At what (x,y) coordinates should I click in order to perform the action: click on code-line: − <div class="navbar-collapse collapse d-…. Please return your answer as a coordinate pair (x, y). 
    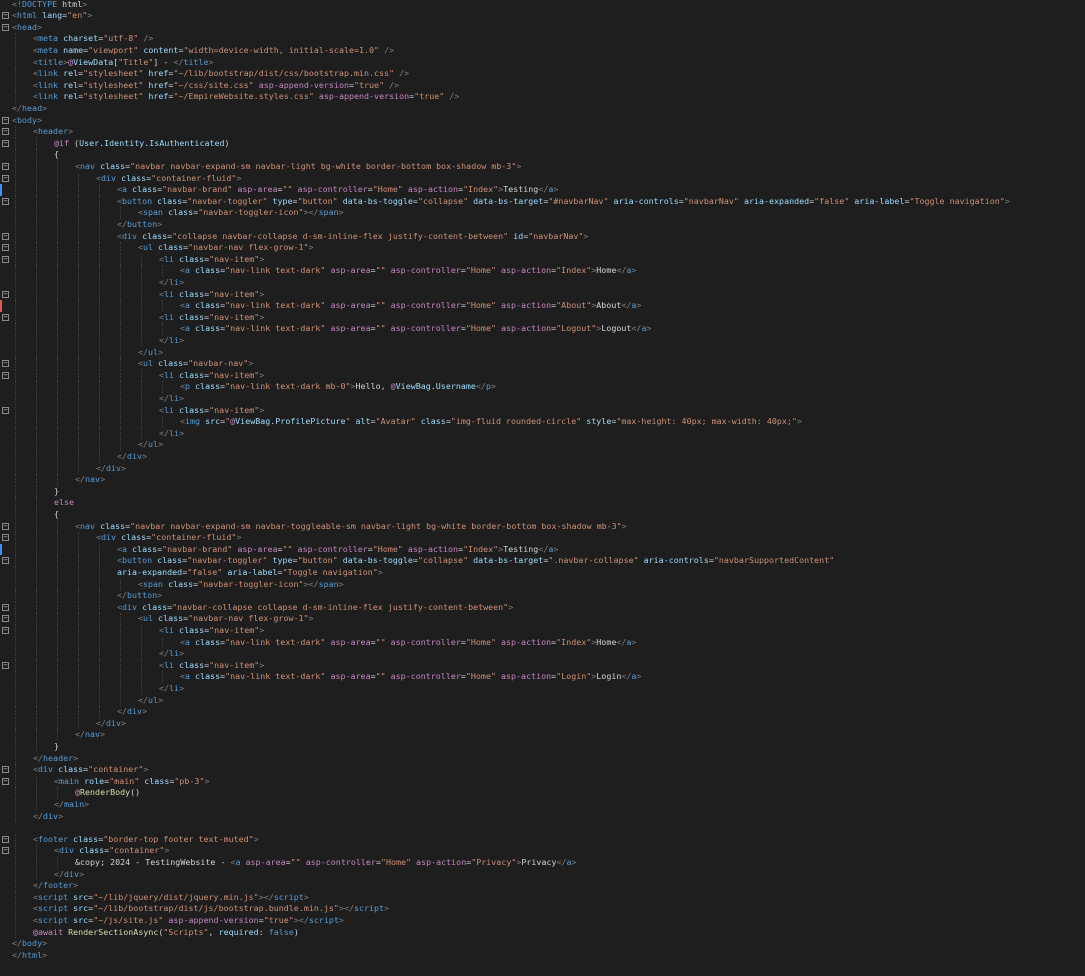
    Looking at the image, I should click on (542, 607).